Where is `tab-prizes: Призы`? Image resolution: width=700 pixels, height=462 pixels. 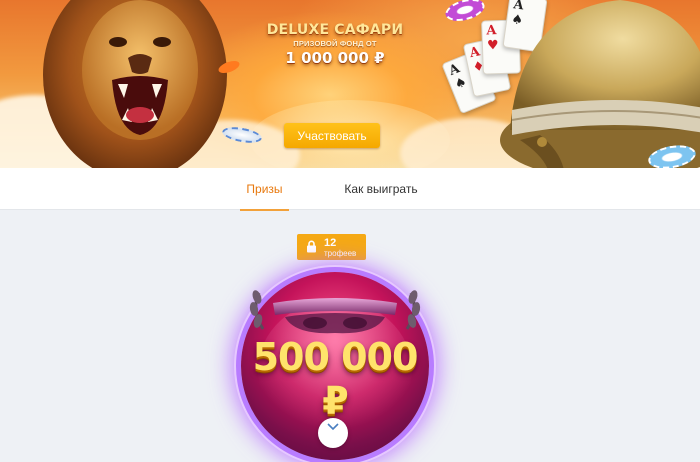 tab-prizes: Призы is located at coordinates (264, 189).